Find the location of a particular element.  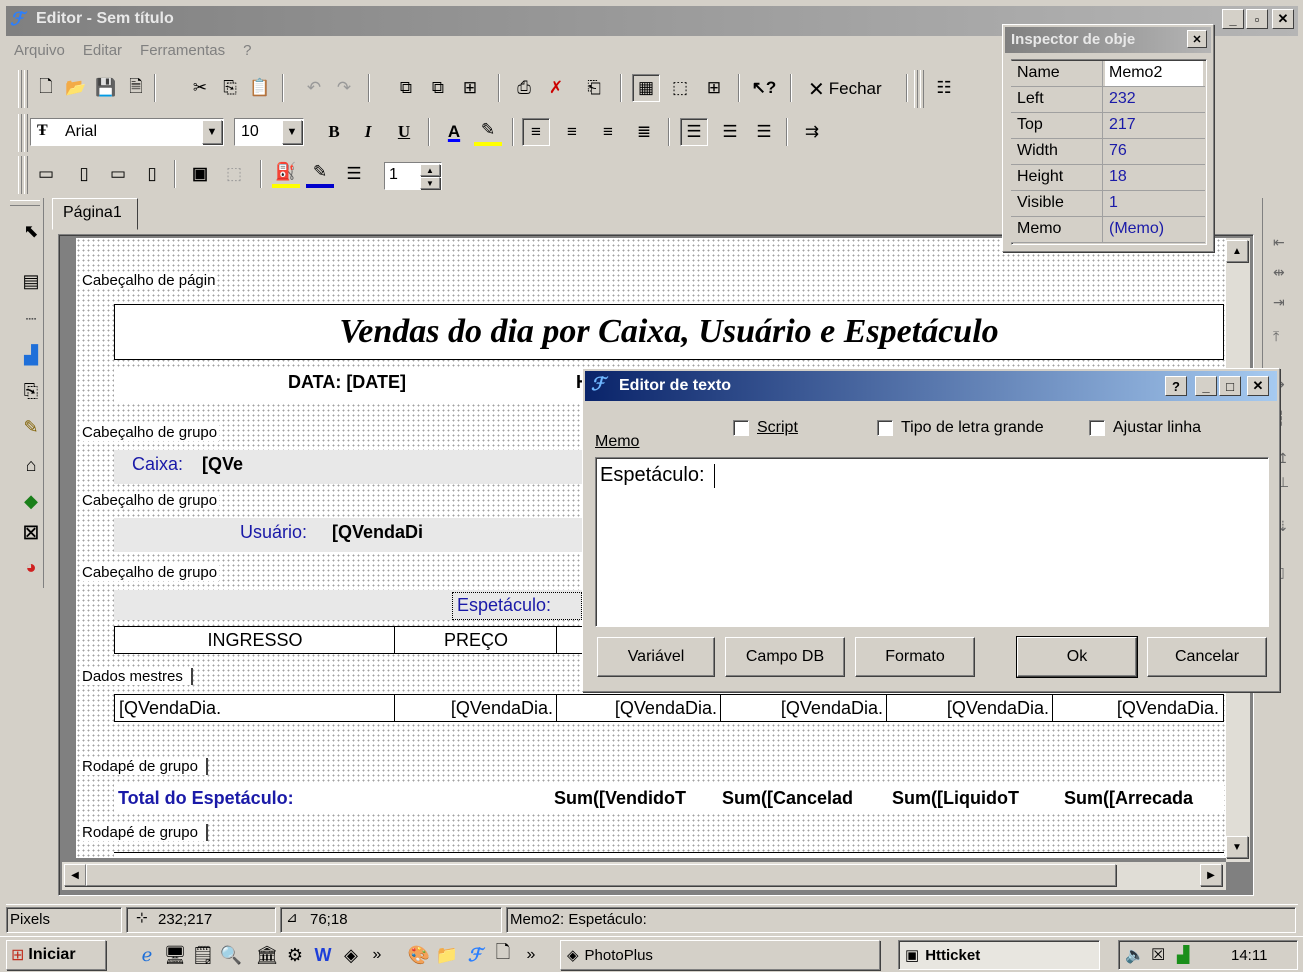

bold-icon: B is located at coordinates (334, 132).